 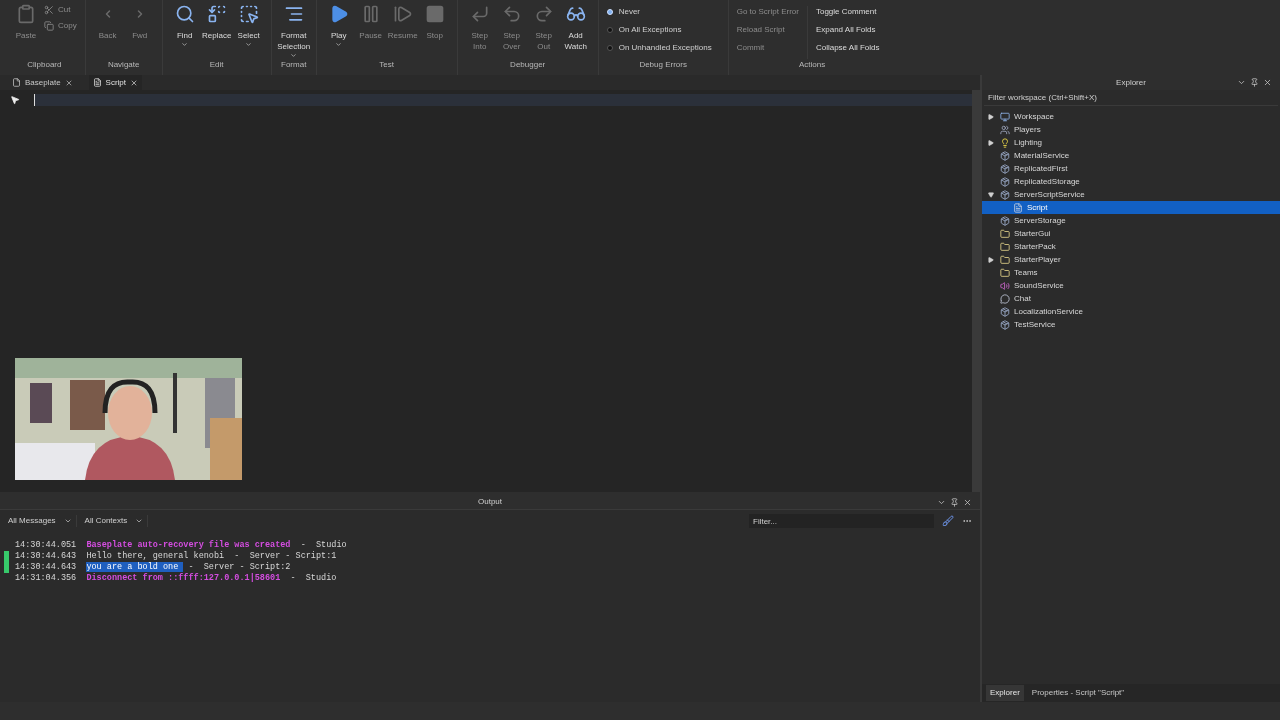 What do you see at coordinates (15, 100) in the screenshot?
I see `cursor-icon` at bounding box center [15, 100].